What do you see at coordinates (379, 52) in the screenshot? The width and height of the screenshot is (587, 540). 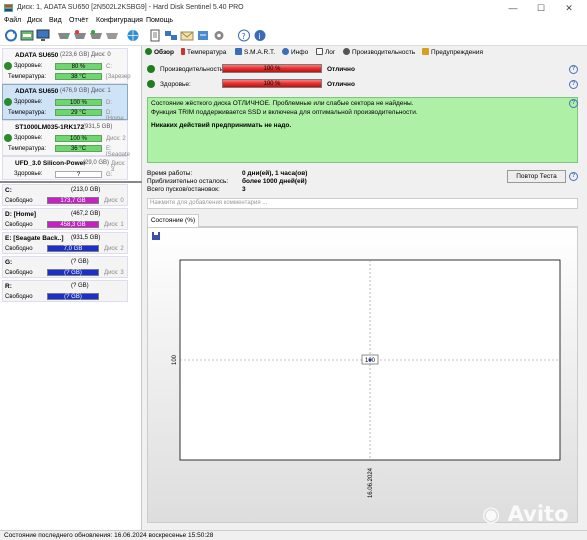 I see `tab-performance: Производительность` at bounding box center [379, 52].